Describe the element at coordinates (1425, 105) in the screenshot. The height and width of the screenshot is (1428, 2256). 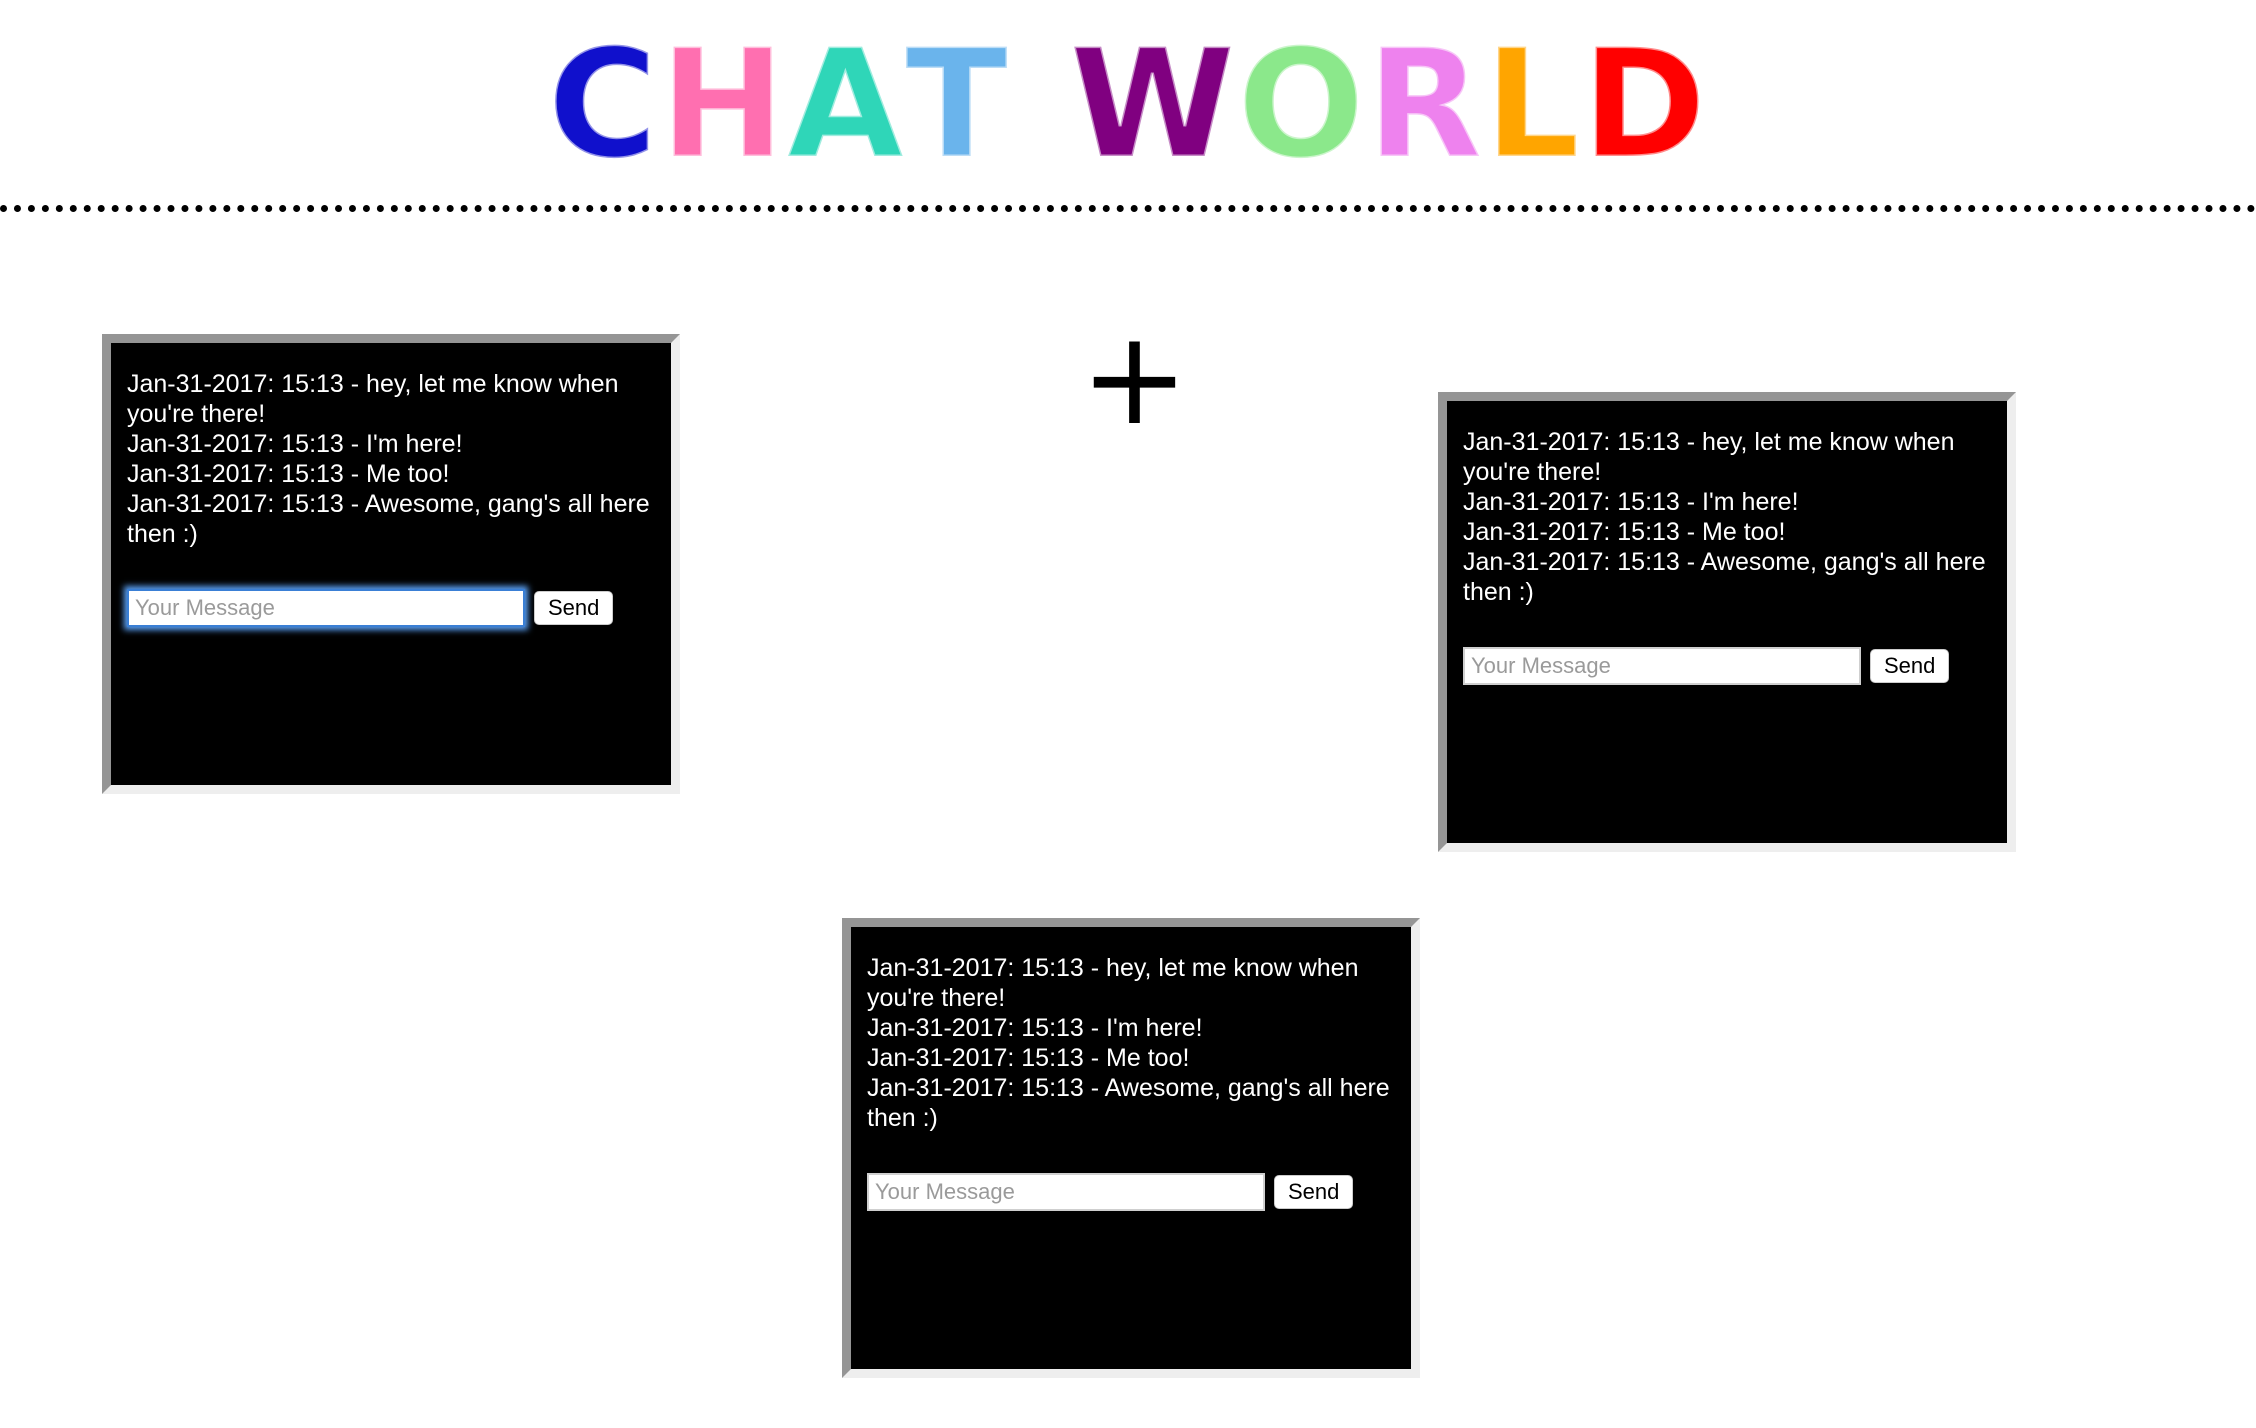
I see `title-letter: R` at that location.